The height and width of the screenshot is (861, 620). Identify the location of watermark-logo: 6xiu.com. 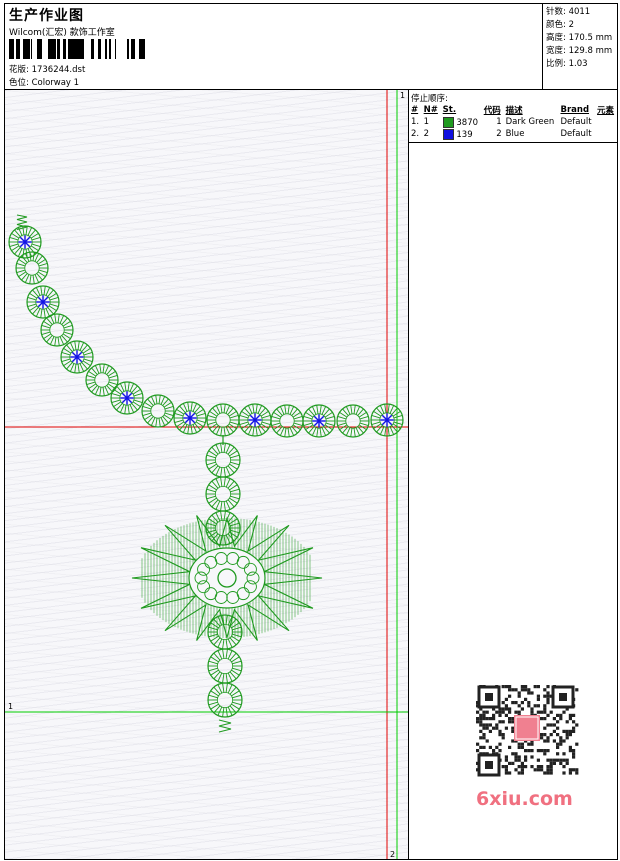
(524, 799).